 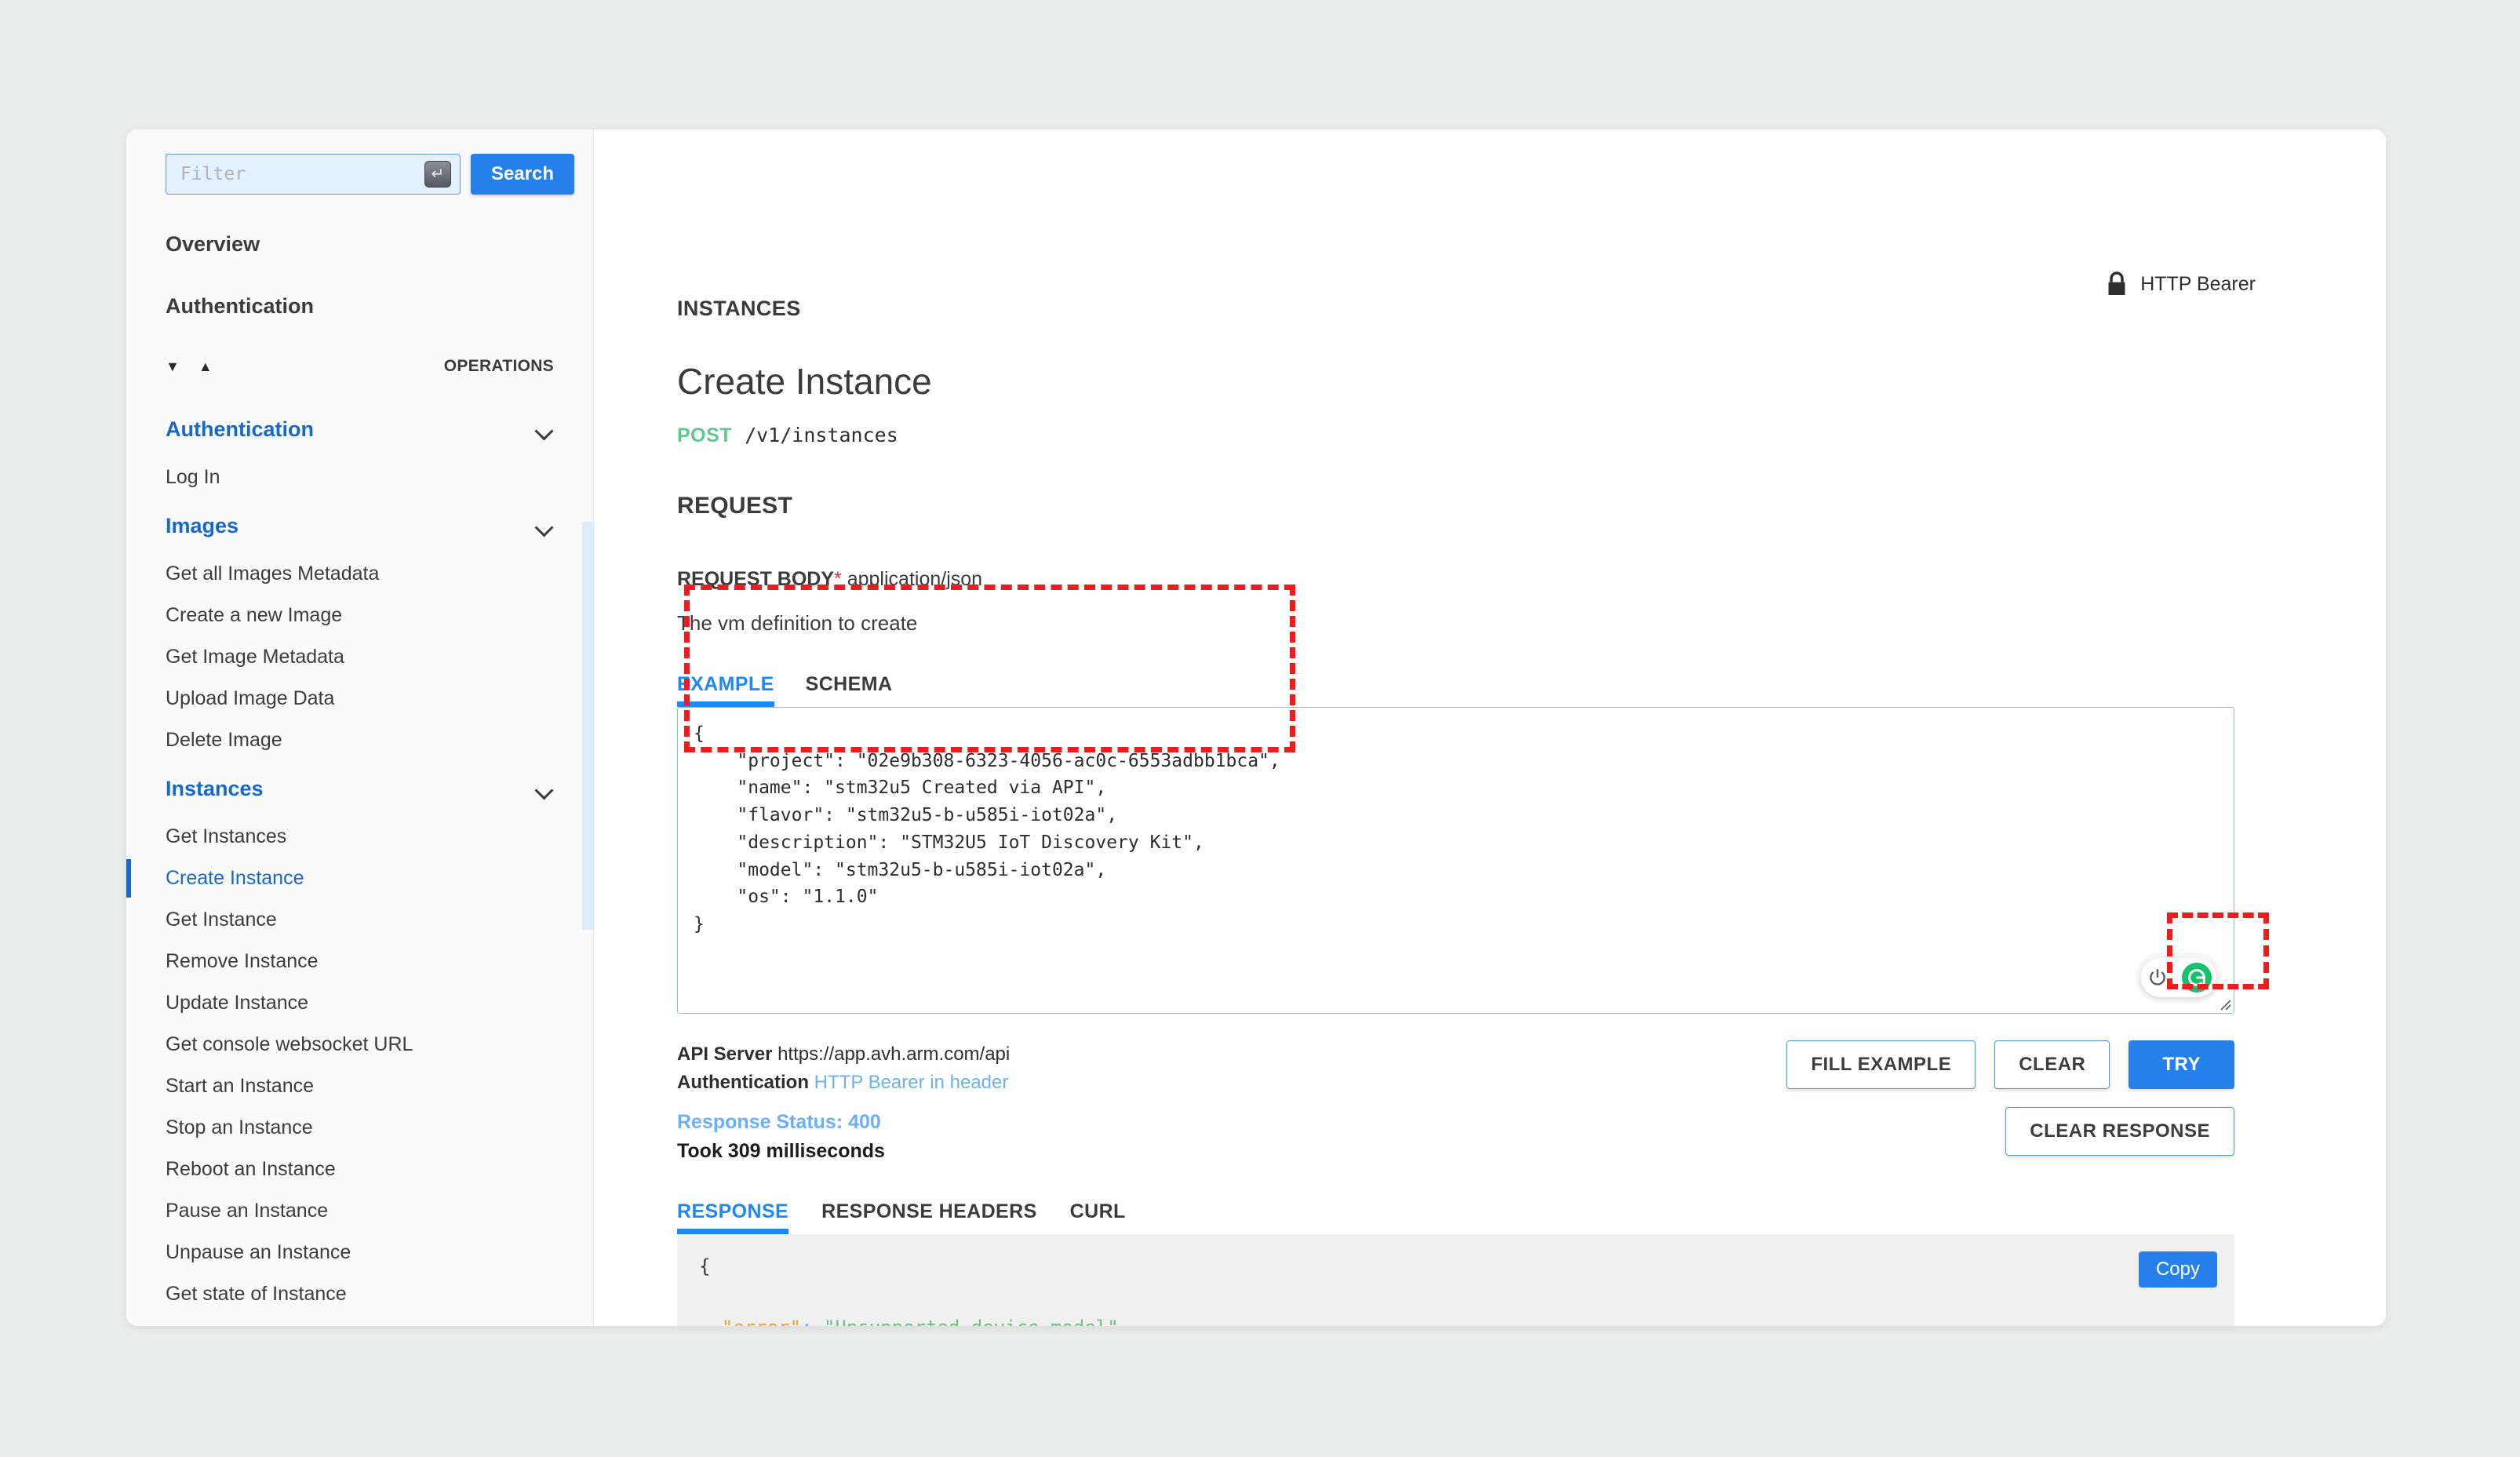 I want to click on clear-response-wrapper: CLEAR RESPONSE, so click(x=2119, y=1131).